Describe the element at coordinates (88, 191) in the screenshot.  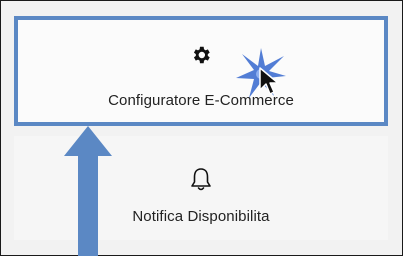
I see `annotation-arrow-icon` at that location.